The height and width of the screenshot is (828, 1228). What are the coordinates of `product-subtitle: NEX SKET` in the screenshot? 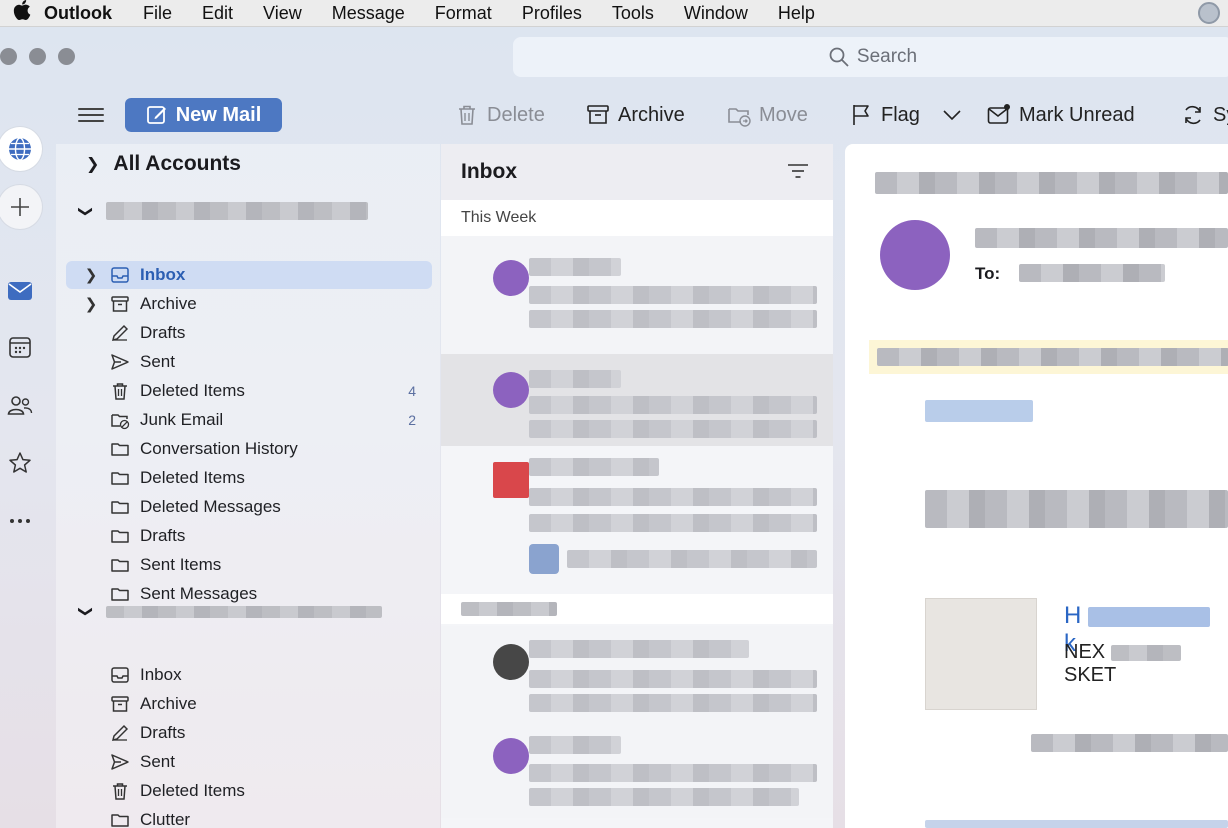 It's located at (1146, 664).